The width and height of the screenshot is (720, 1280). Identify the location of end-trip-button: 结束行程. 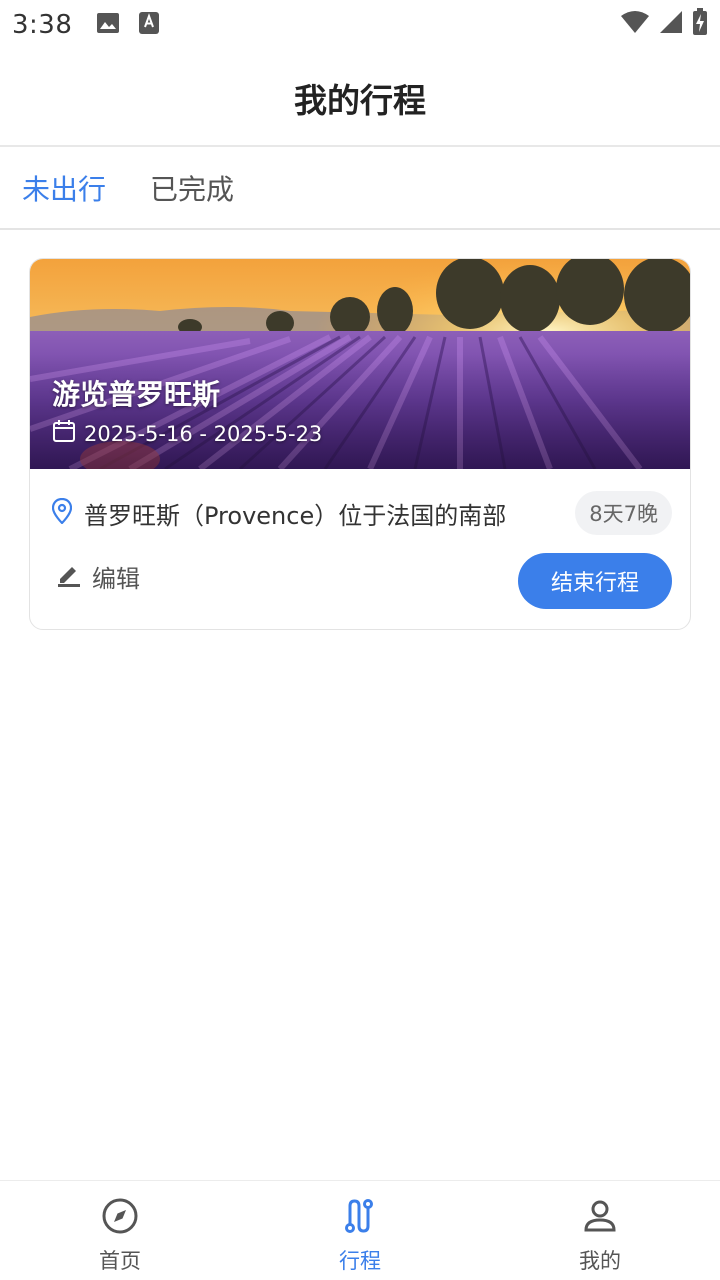
(595, 581).